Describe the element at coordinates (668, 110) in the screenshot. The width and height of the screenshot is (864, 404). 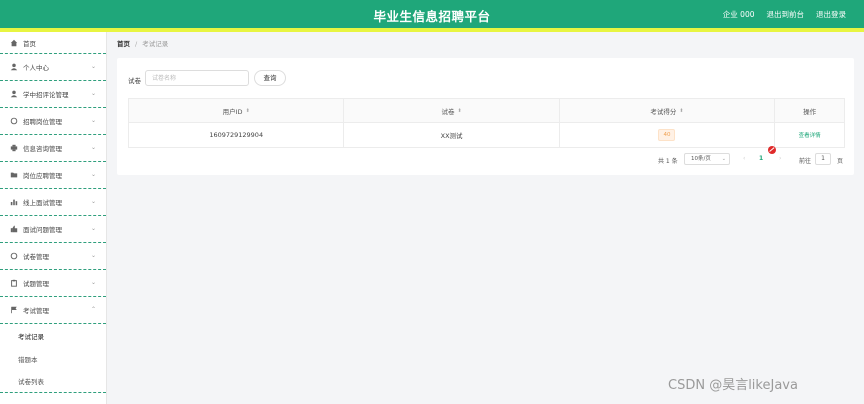
I see `column-header-score: 考试得分 ⬍` at that location.